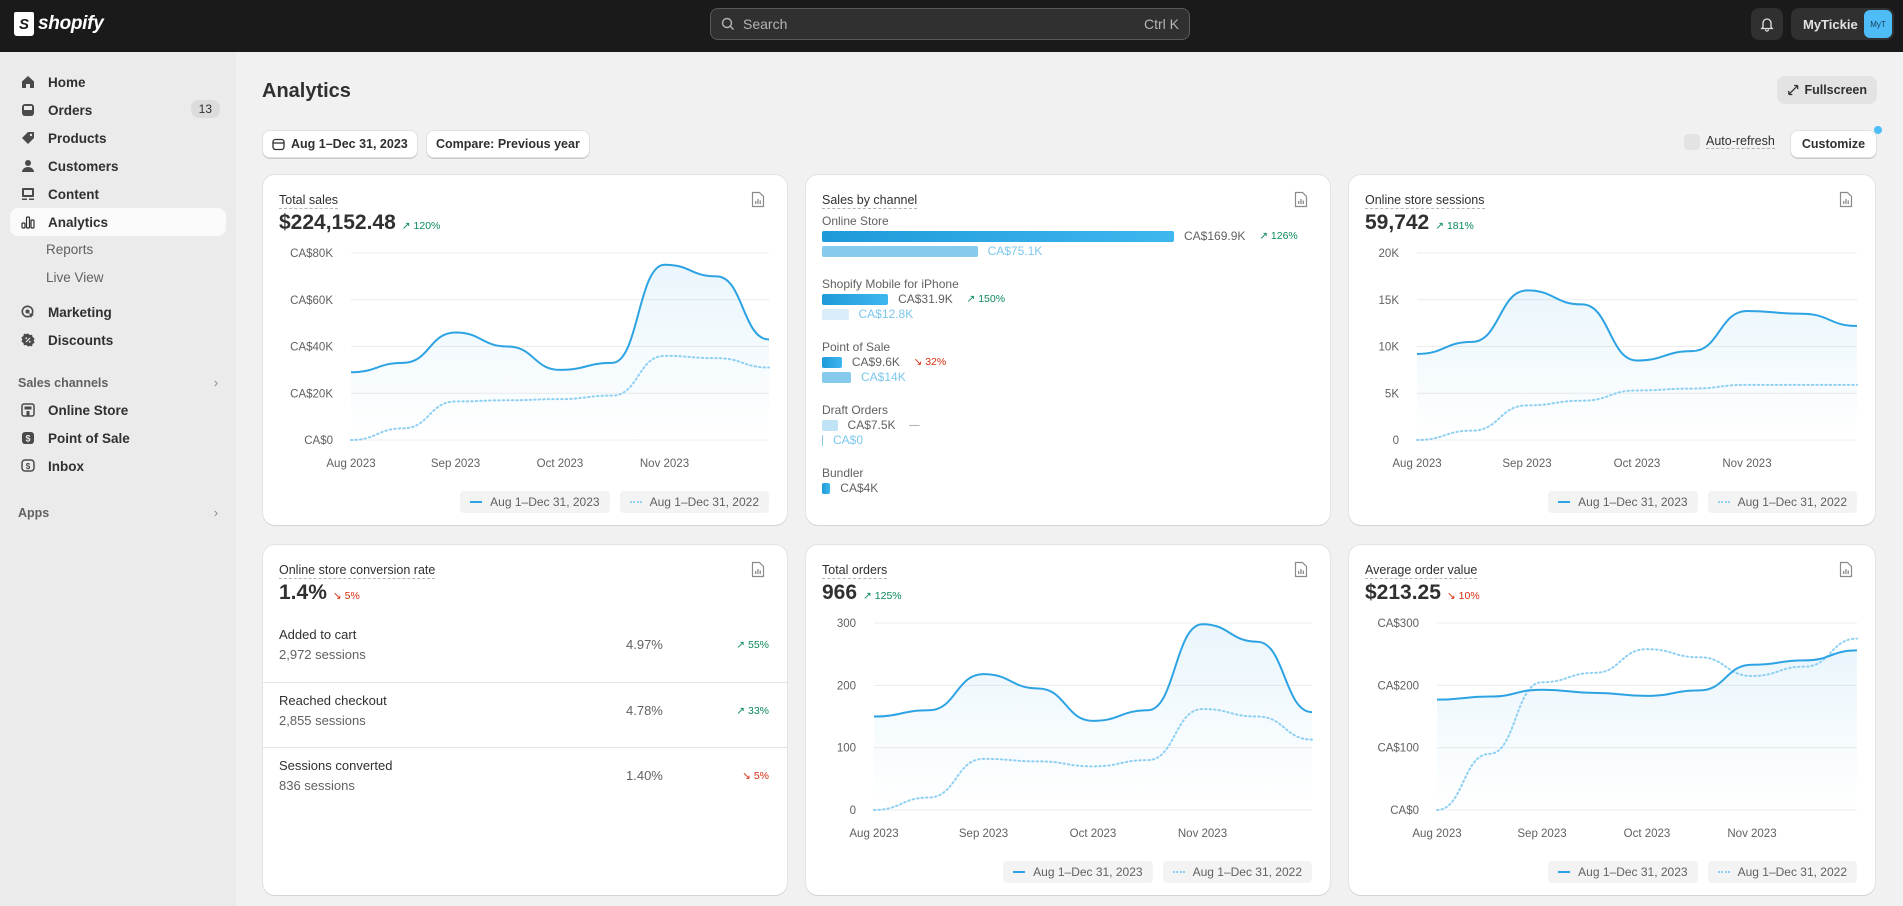 The image size is (1903, 906). What do you see at coordinates (77, 138) in the screenshot?
I see `sidebar-item-label: Products` at bounding box center [77, 138].